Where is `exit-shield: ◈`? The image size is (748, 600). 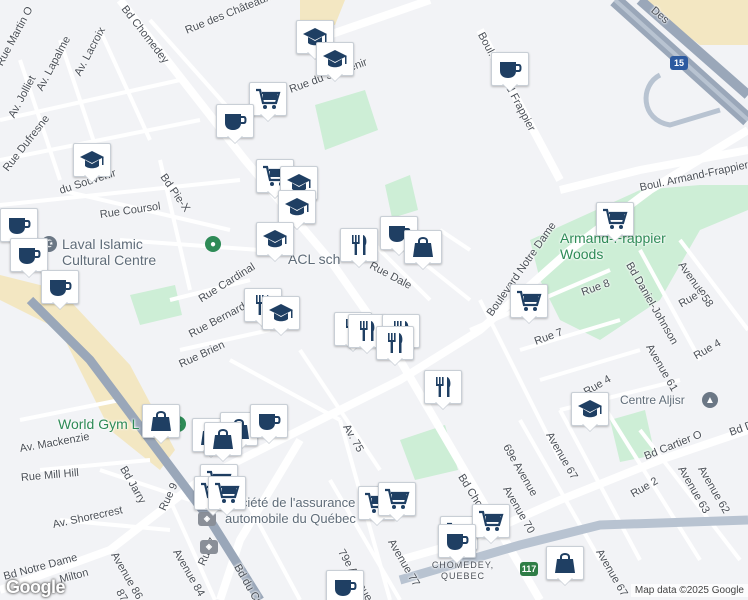 exit-shield: ◈ is located at coordinates (209, 547).